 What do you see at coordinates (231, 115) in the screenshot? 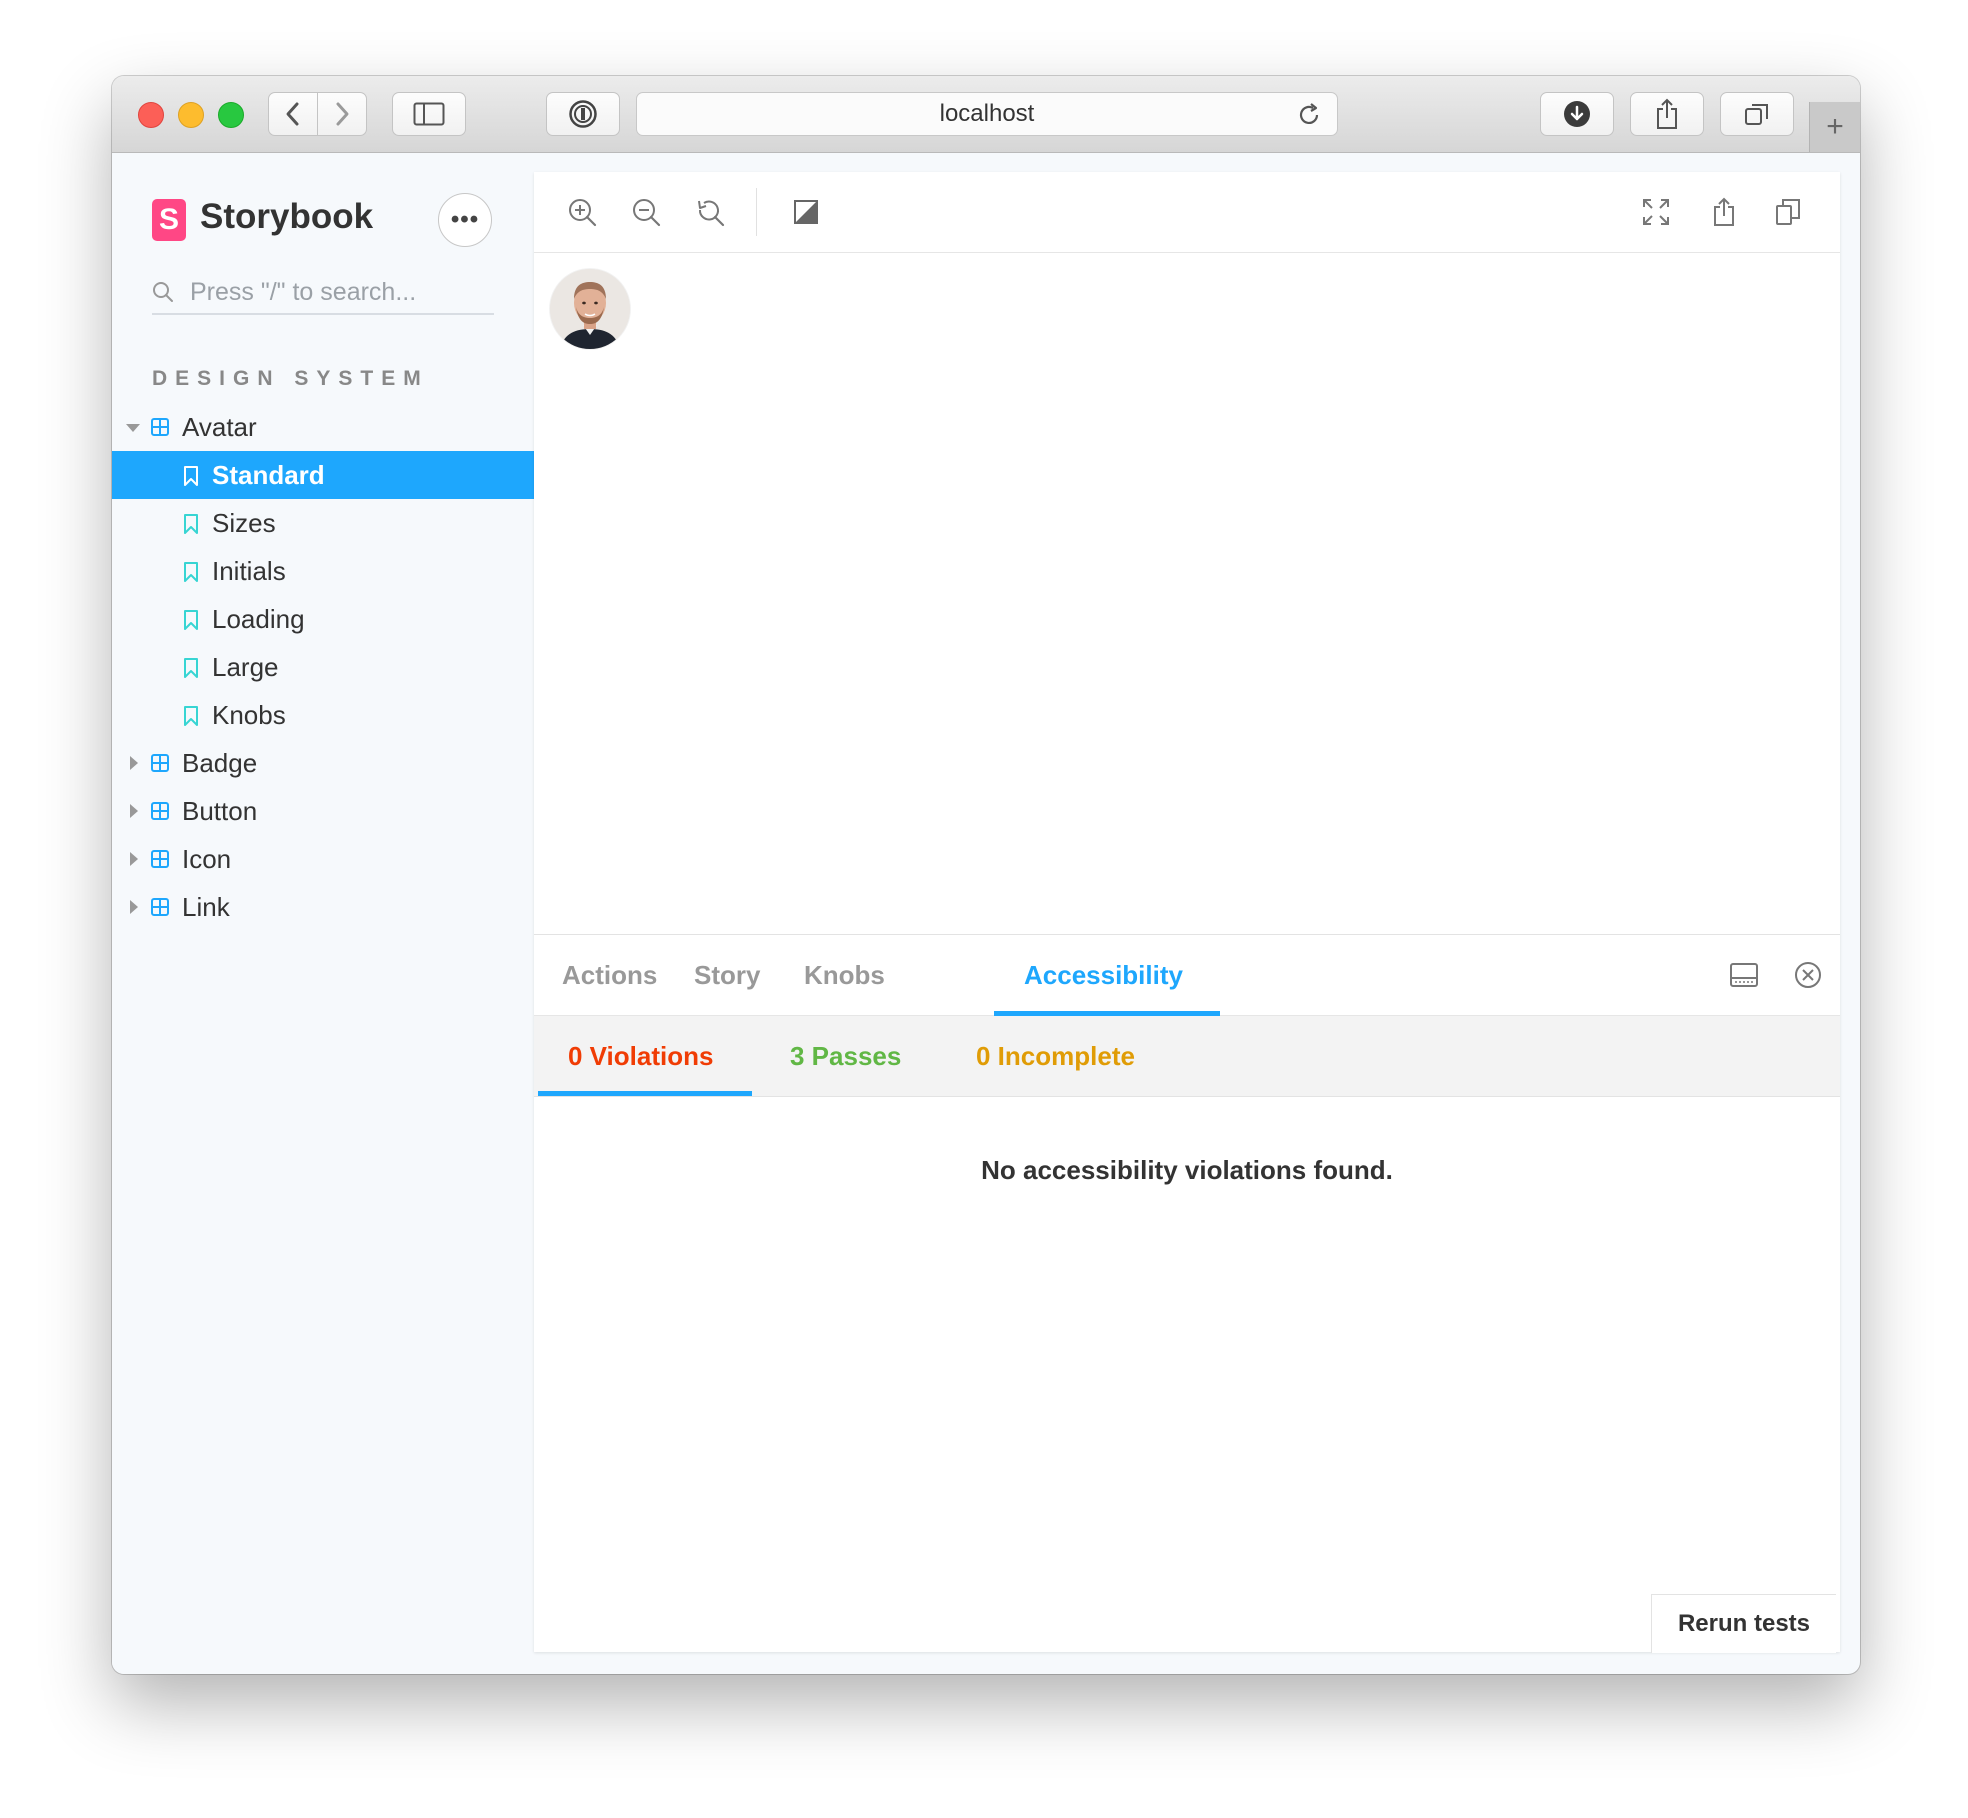
I see `zoom-window-button` at bounding box center [231, 115].